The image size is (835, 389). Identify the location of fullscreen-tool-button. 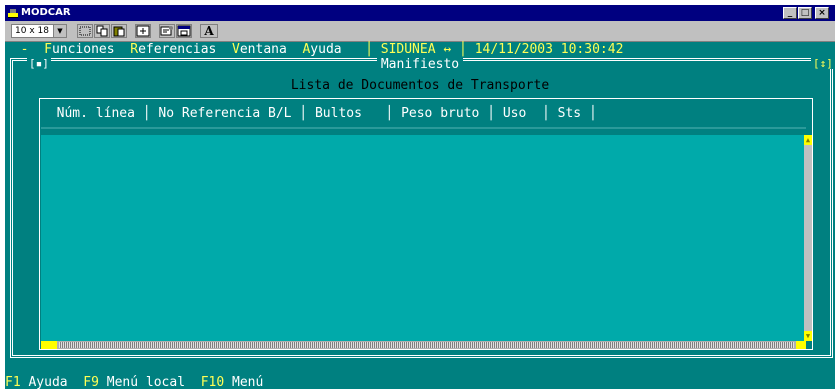
(143, 31).